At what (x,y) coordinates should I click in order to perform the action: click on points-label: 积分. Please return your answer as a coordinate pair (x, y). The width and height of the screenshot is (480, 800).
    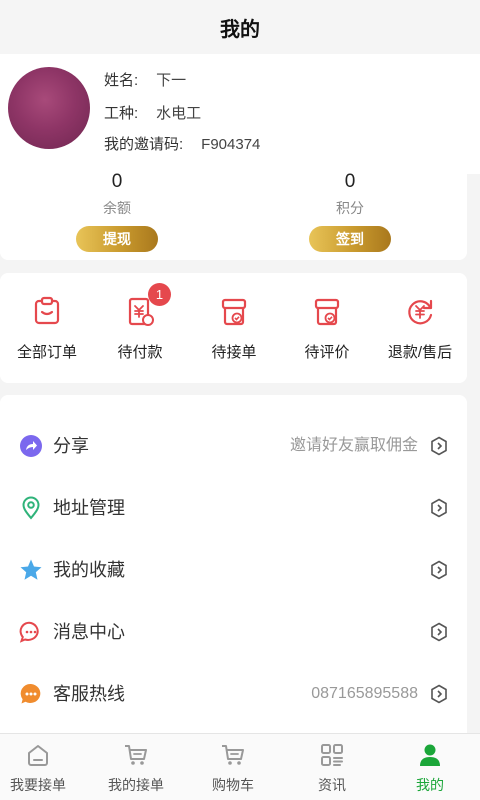
    Looking at the image, I should click on (350, 208).